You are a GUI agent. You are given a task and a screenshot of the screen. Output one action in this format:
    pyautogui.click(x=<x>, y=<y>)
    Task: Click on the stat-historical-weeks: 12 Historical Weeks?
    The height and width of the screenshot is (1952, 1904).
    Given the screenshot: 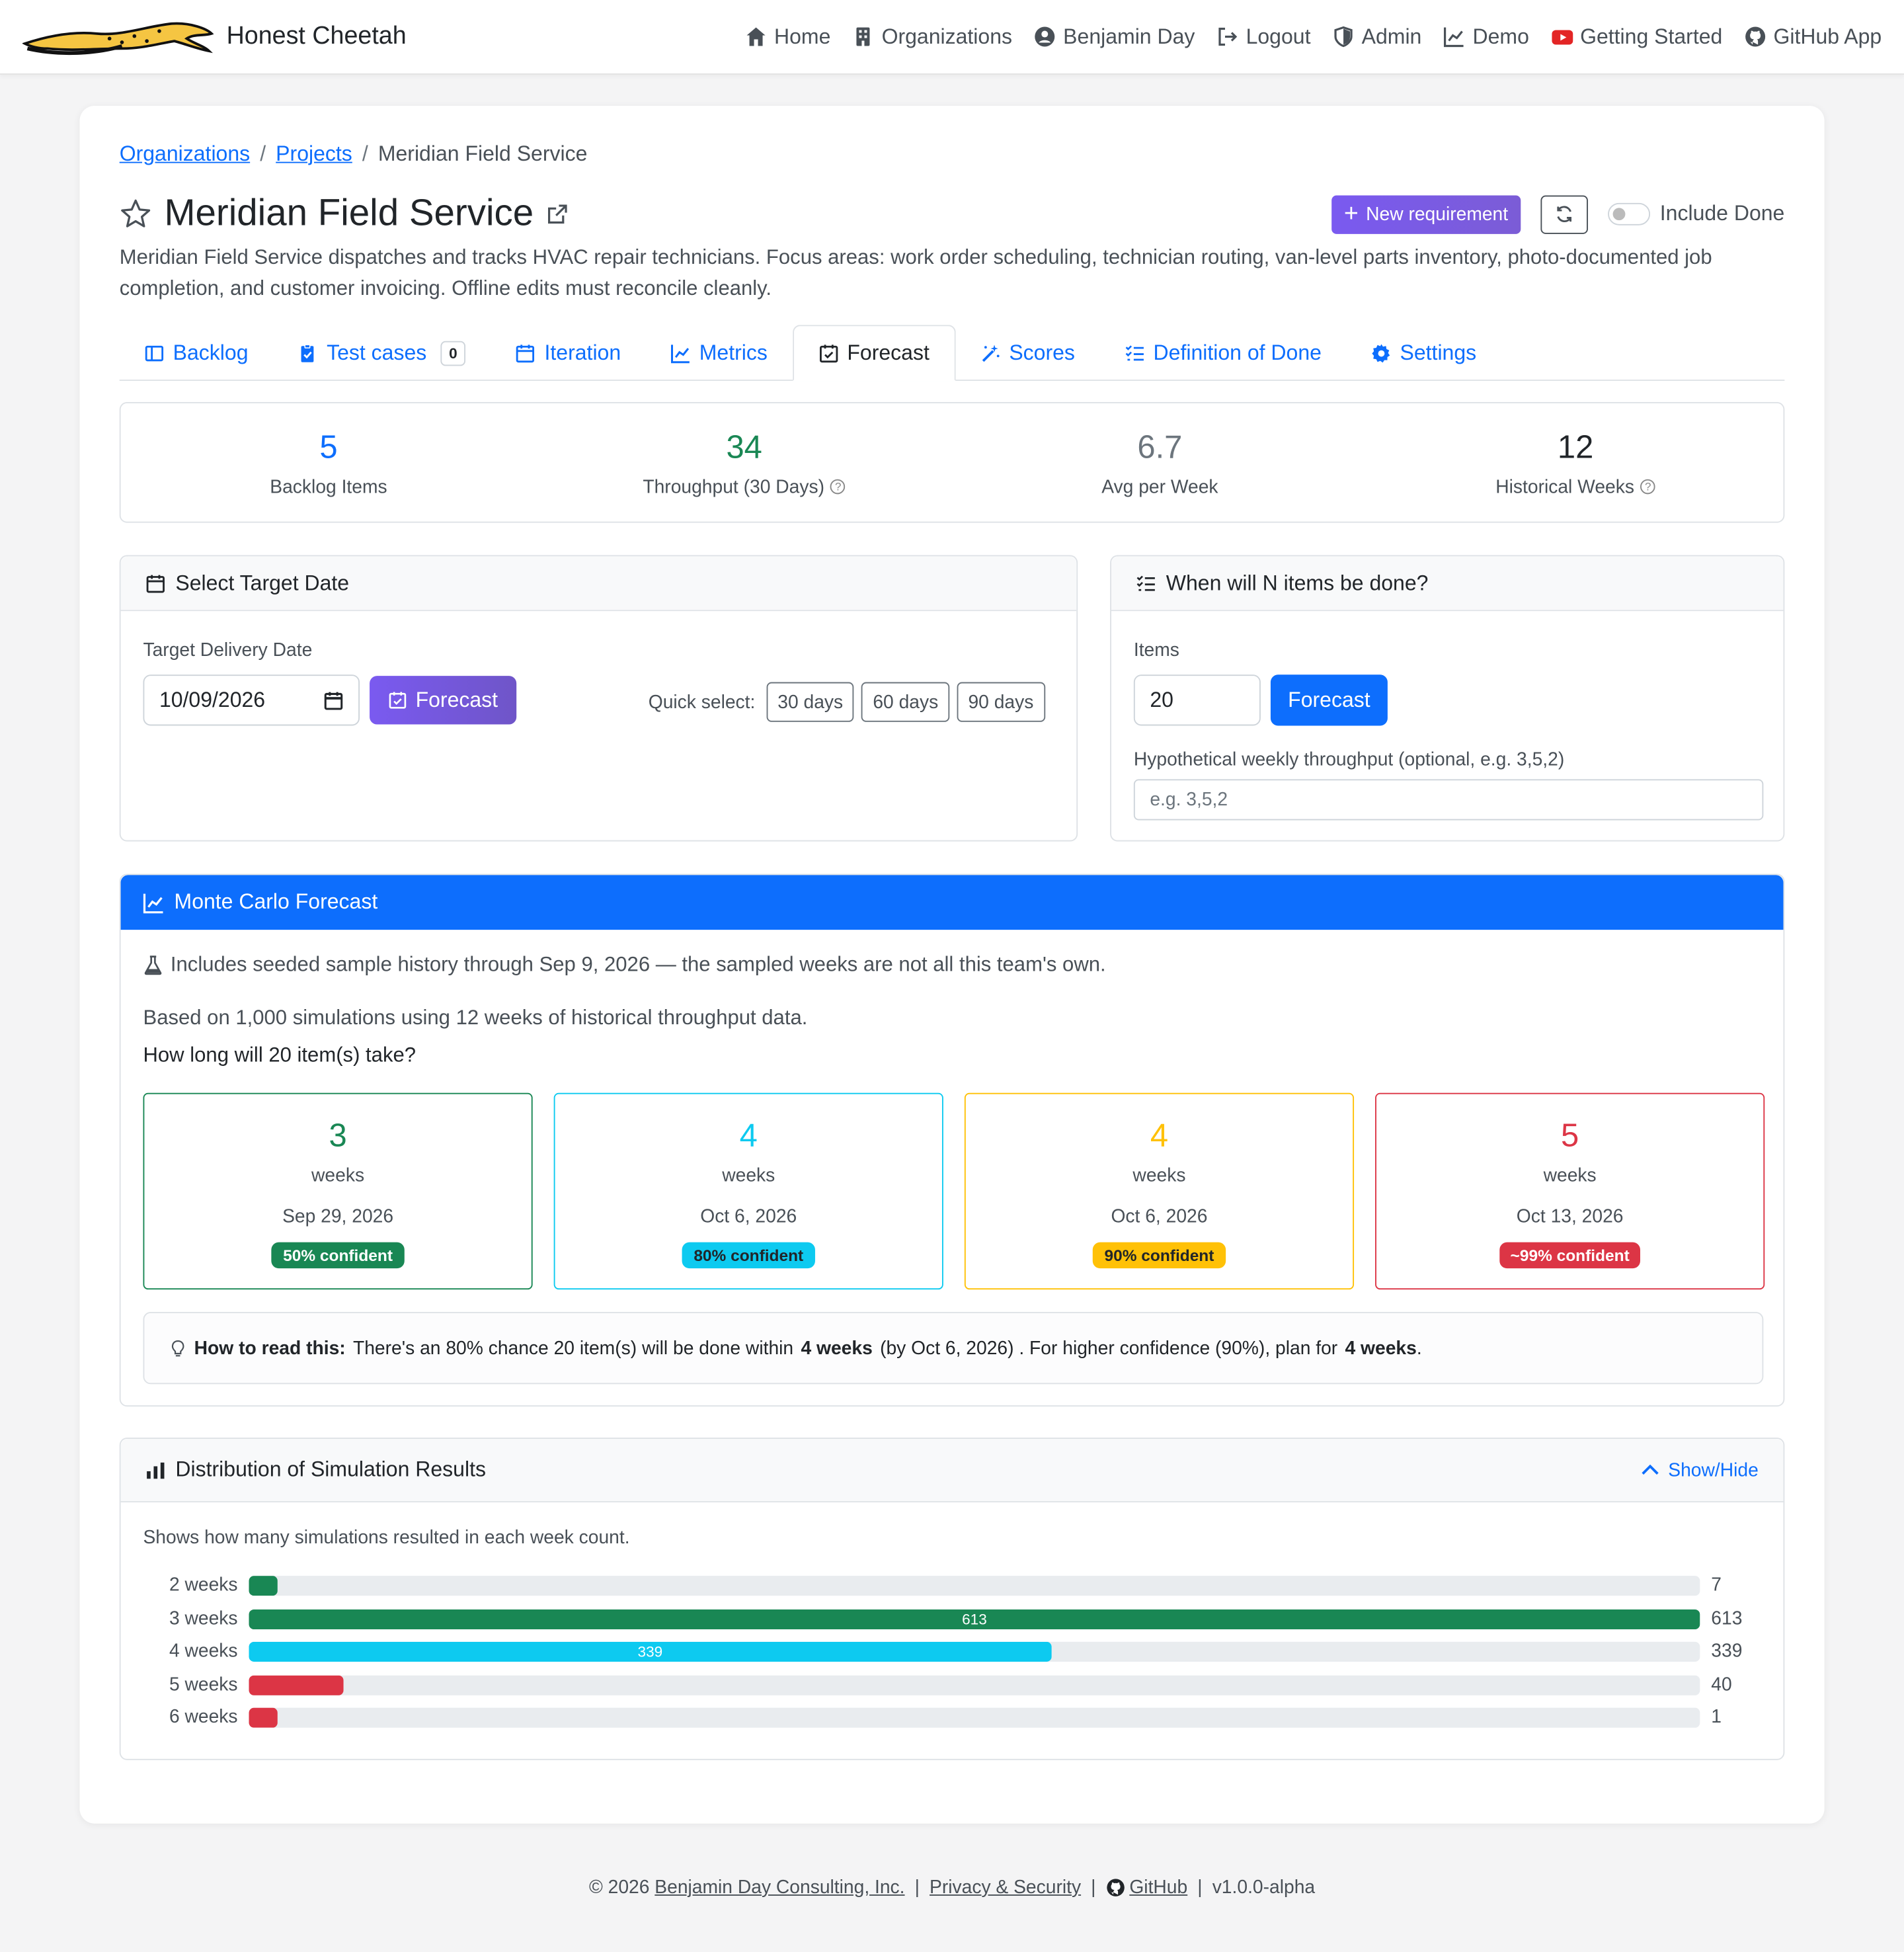 What is the action you would take?
    pyautogui.click(x=1576, y=463)
    